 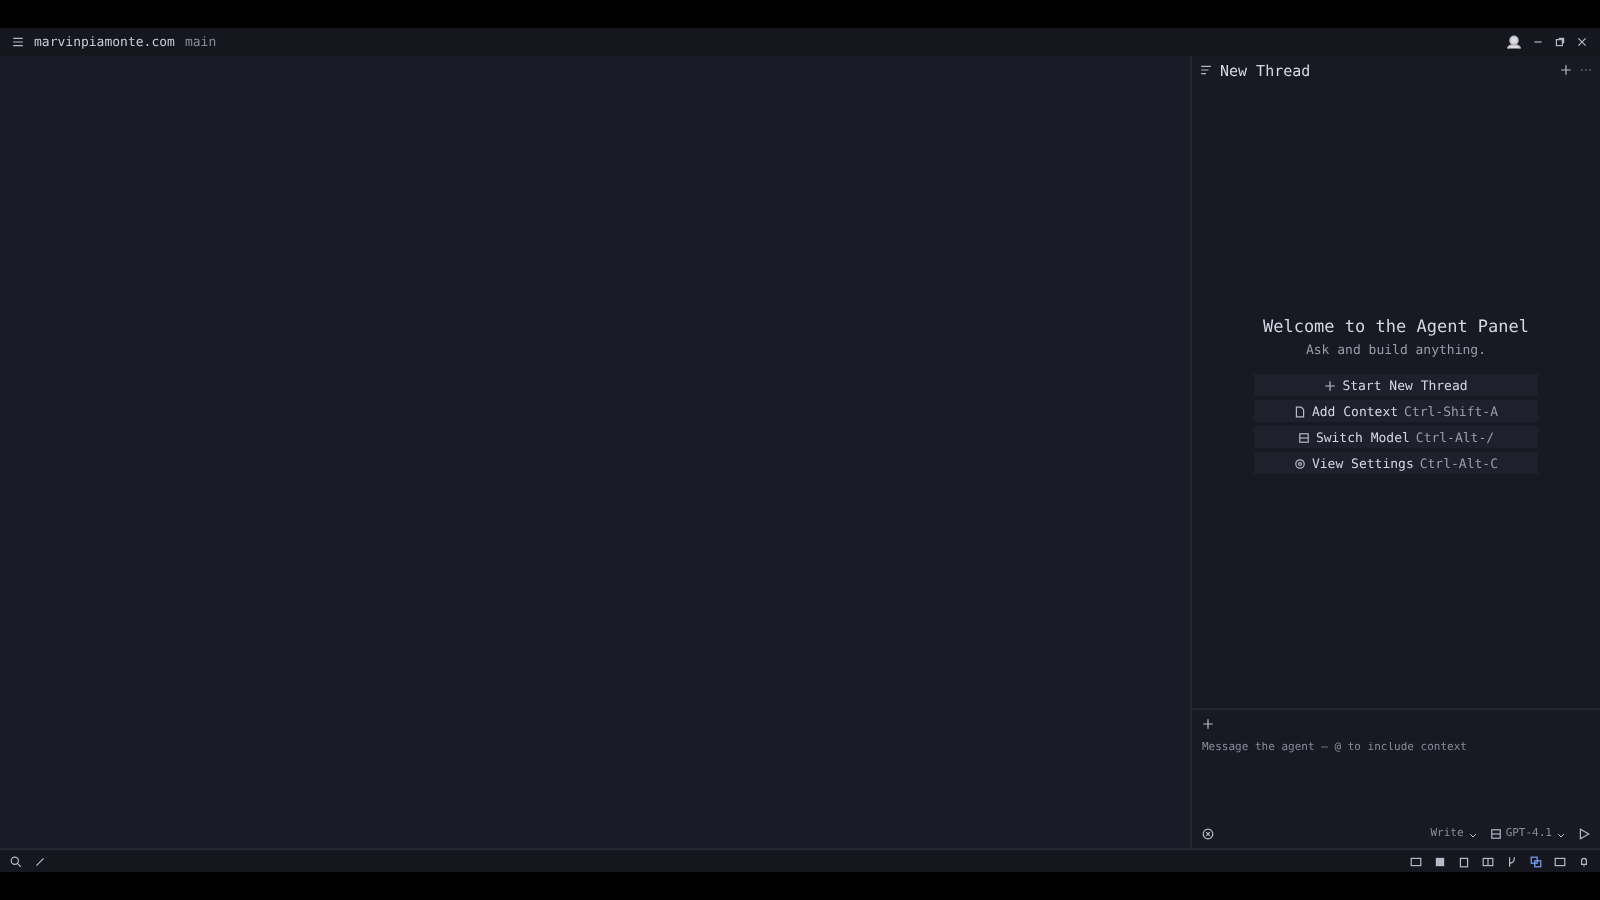 I want to click on list-icon, so click(x=1206, y=70).